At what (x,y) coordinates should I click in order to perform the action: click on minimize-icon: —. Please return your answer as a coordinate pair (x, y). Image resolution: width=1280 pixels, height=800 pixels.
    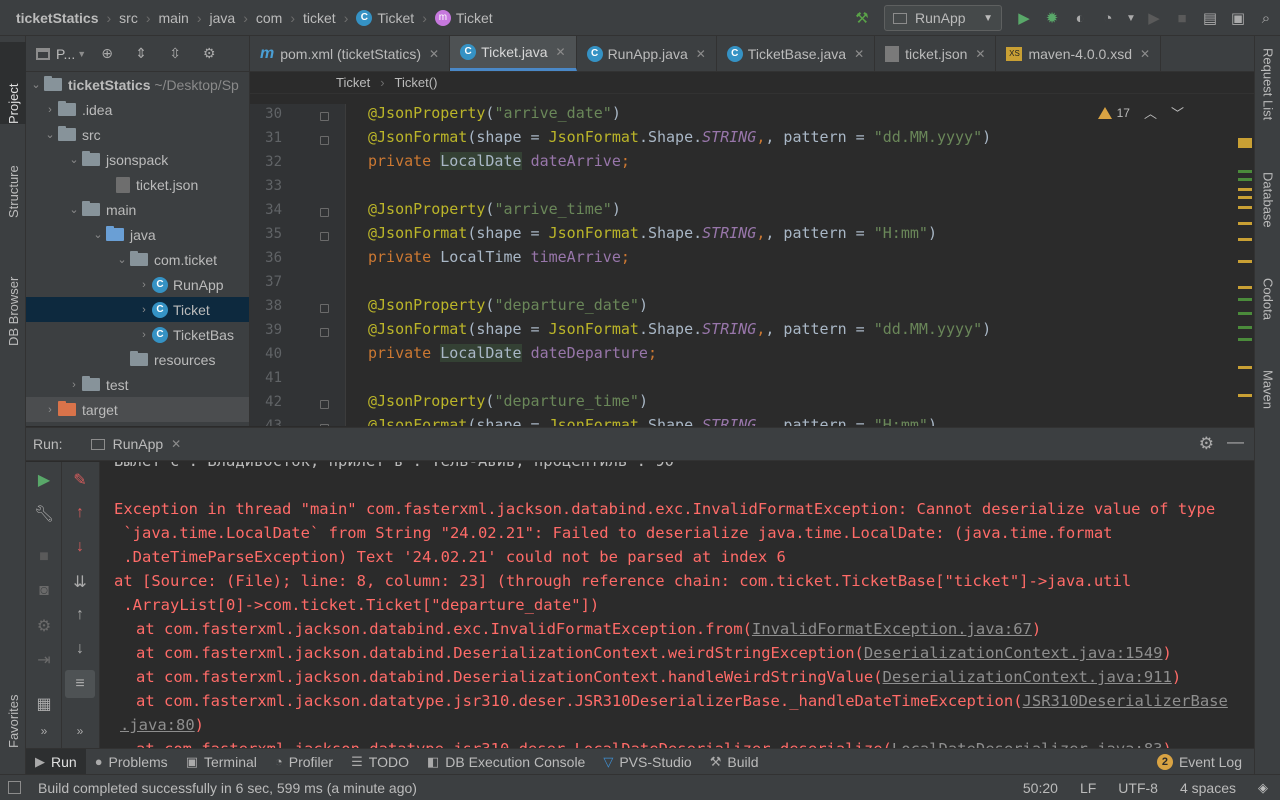
    Looking at the image, I should click on (1235, 442).